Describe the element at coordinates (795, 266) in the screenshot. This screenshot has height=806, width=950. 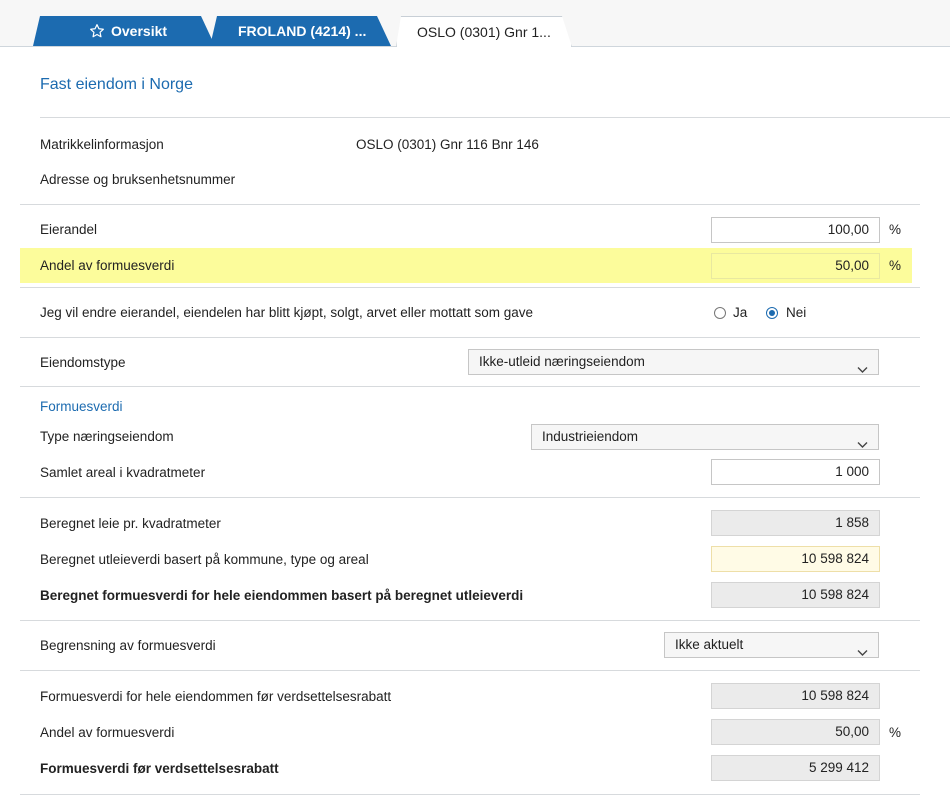
I see `andel-formuesverdi-input: 50,00` at that location.